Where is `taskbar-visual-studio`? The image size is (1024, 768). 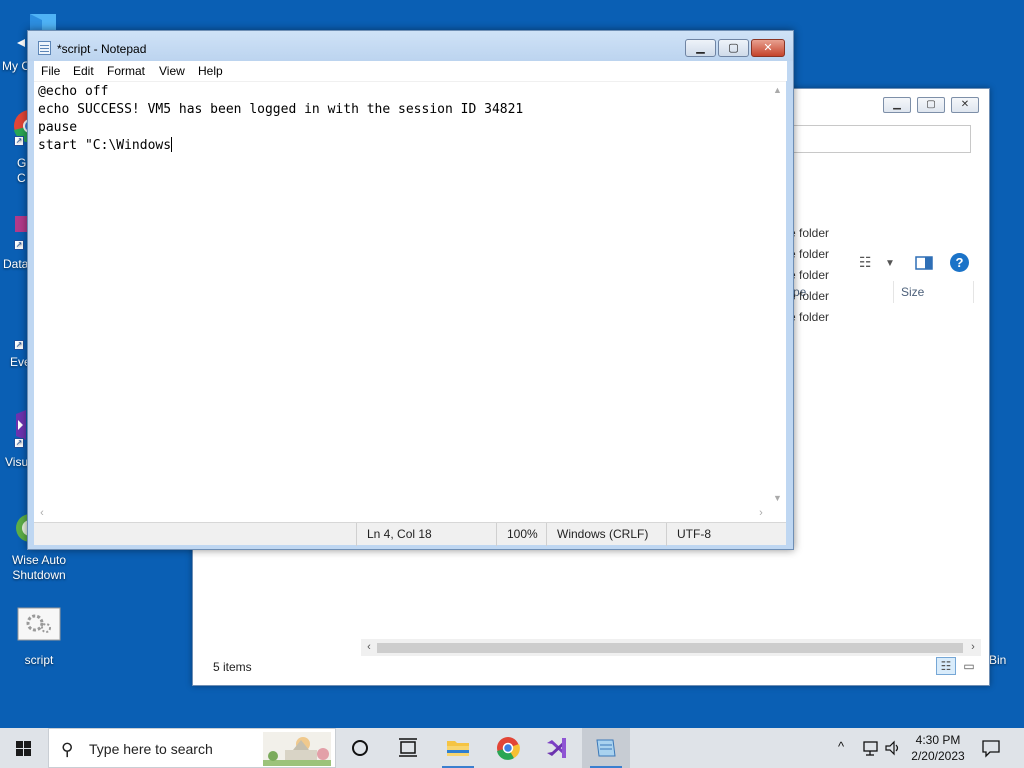
taskbar-visual-studio is located at coordinates (556, 748).